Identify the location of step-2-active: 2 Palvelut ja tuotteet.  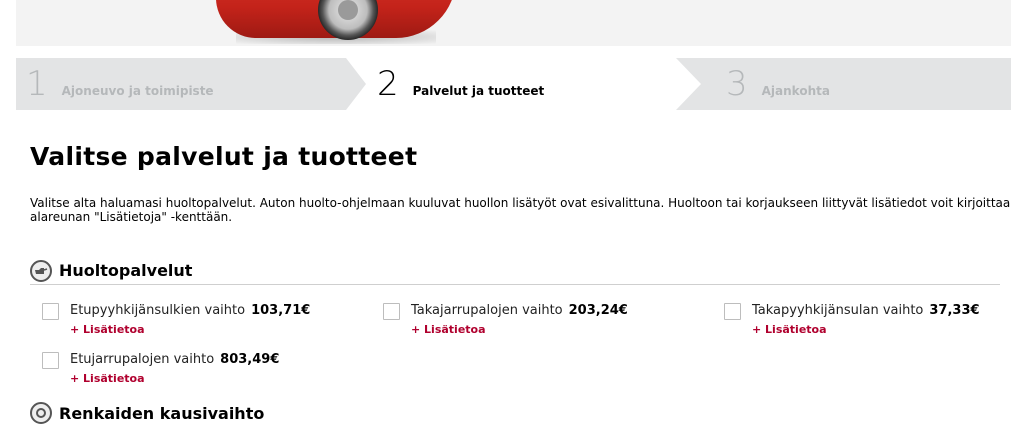
(523, 84).